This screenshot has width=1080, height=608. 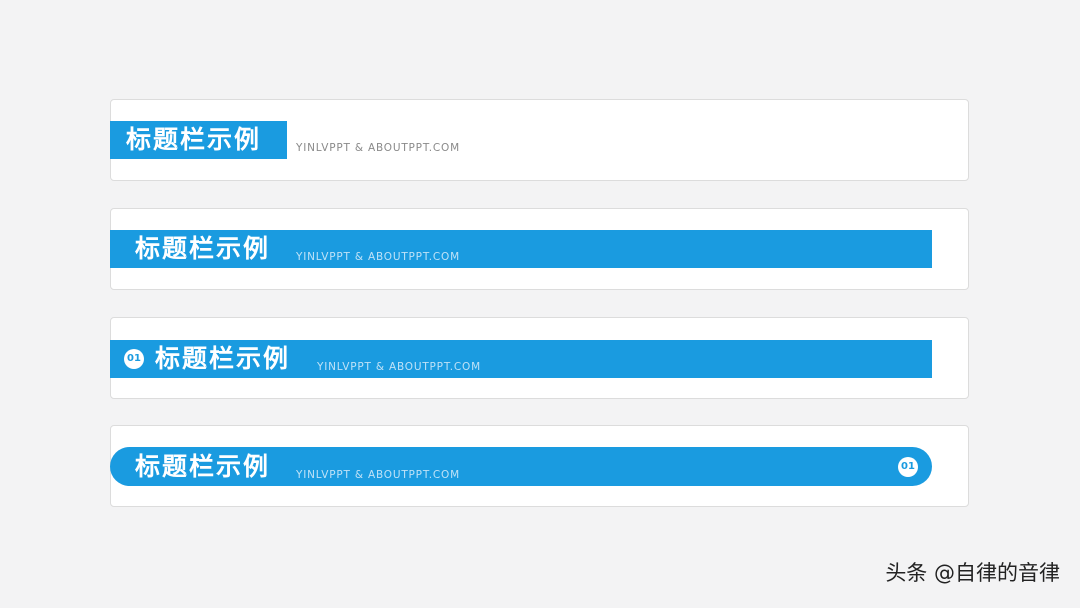 What do you see at coordinates (539, 466) in the screenshot?
I see `title-bar-example-4: 标题栏示例 YINLVPPT & ABOUTPPT.COM 01` at bounding box center [539, 466].